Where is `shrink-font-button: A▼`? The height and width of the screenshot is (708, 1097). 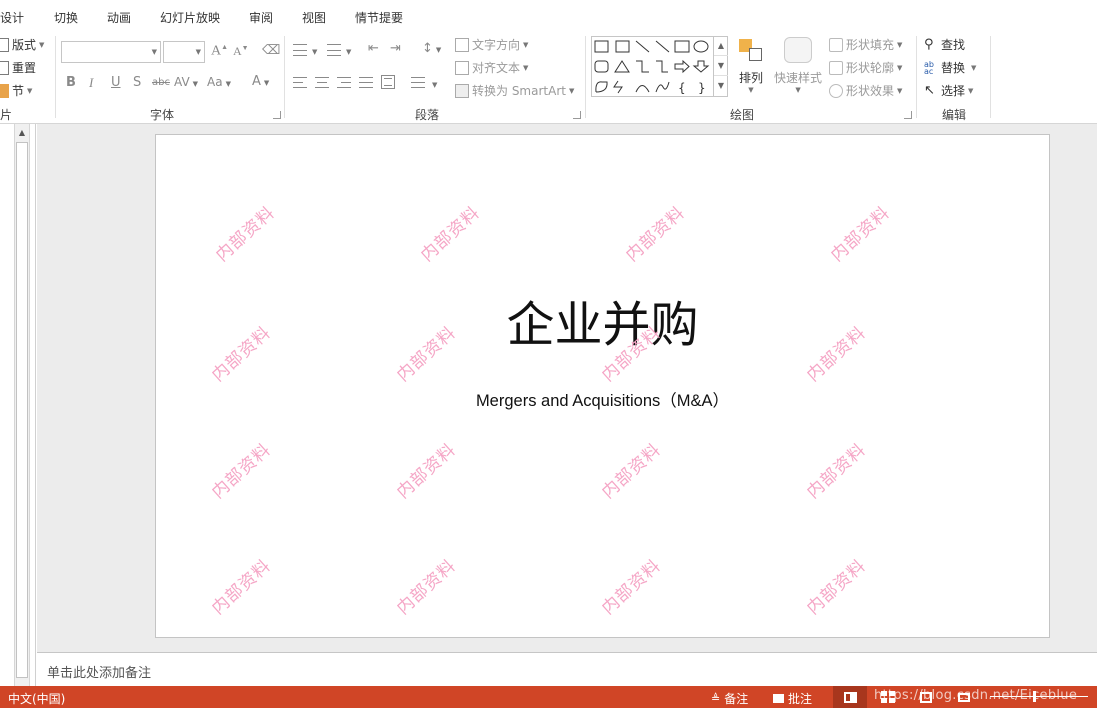
shrink-font-button: A▼ is located at coordinates (241, 51).